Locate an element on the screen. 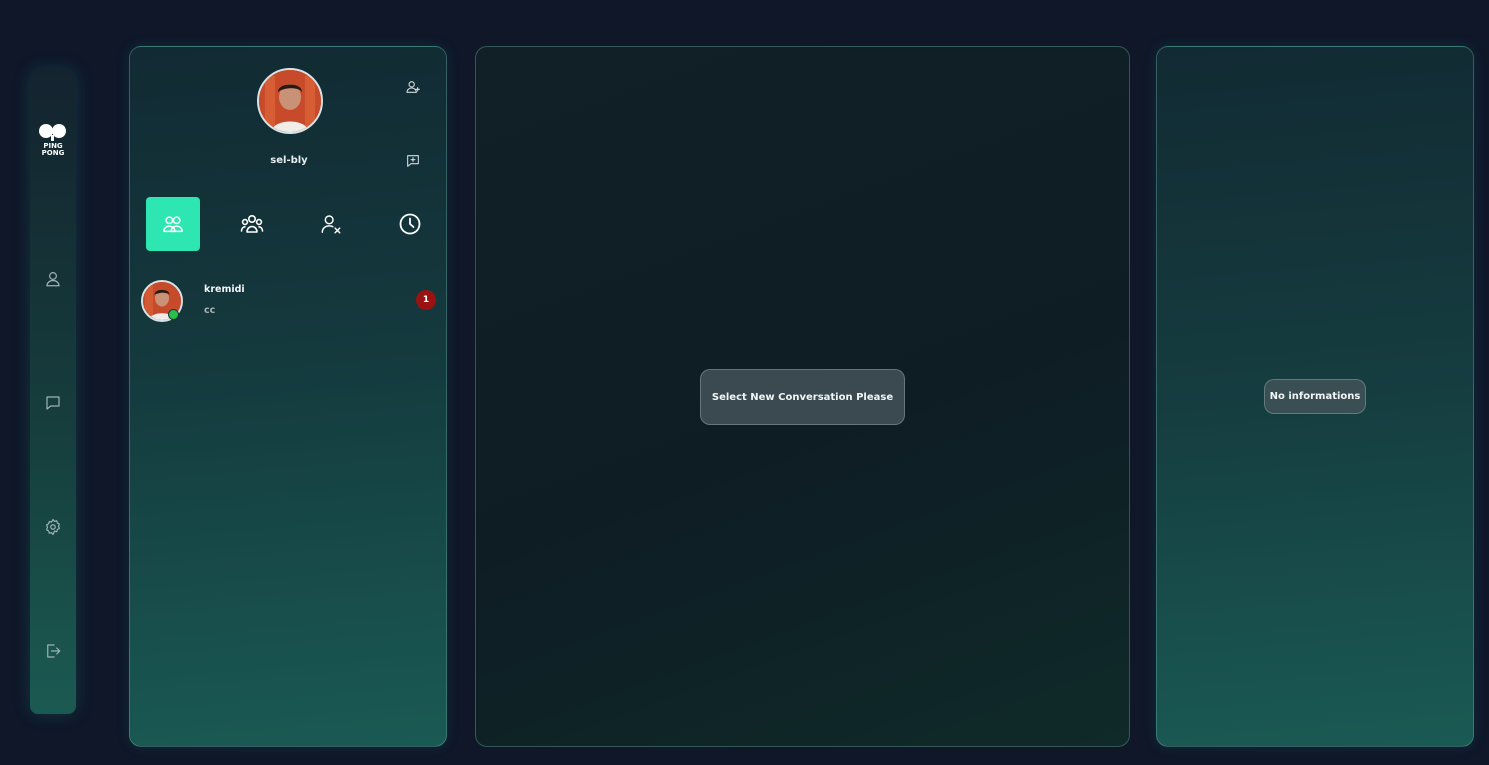  logo-text-bottom: PONG is located at coordinates (53, 153).